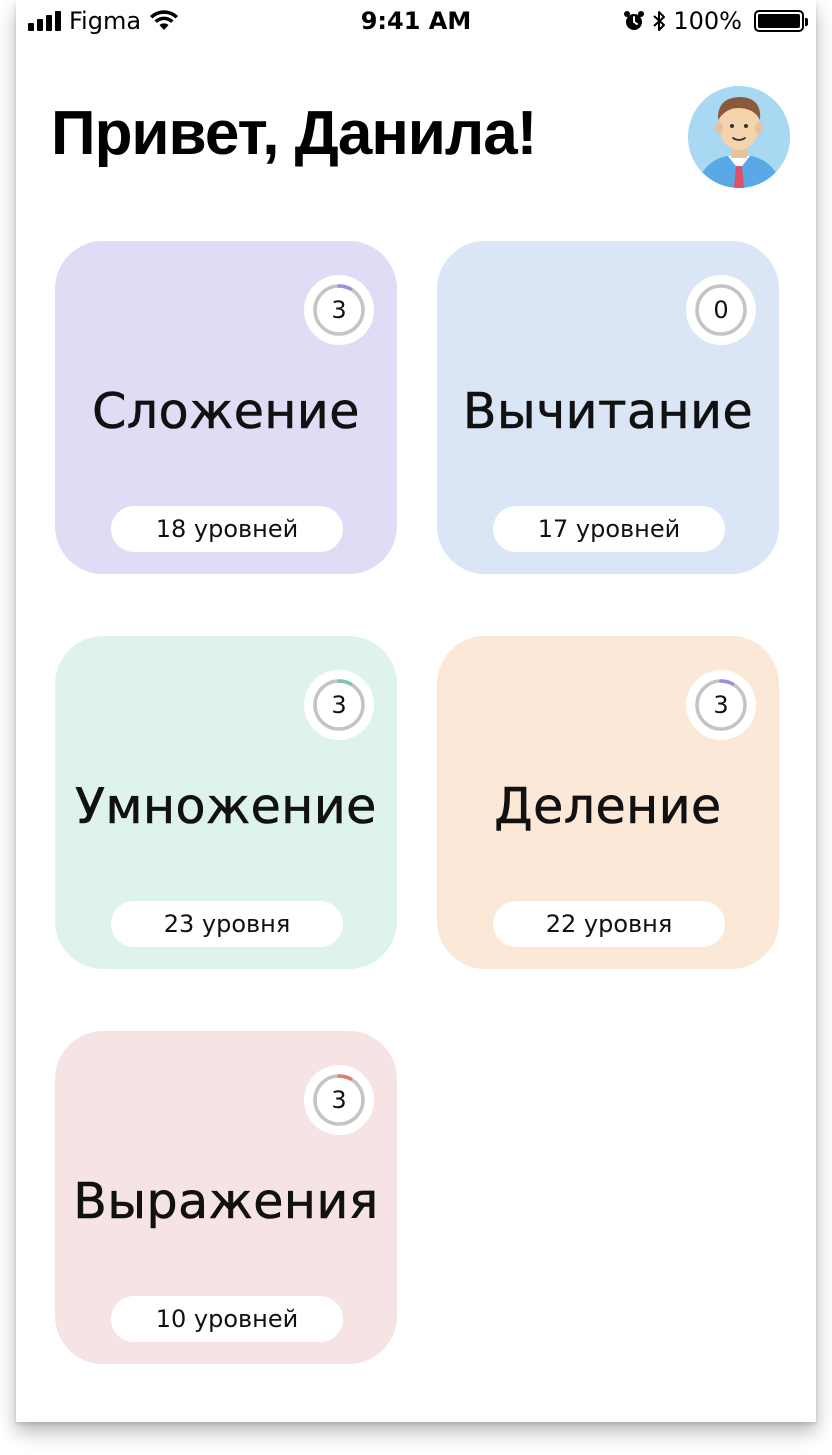  I want to click on battery-icon, so click(781, 21).